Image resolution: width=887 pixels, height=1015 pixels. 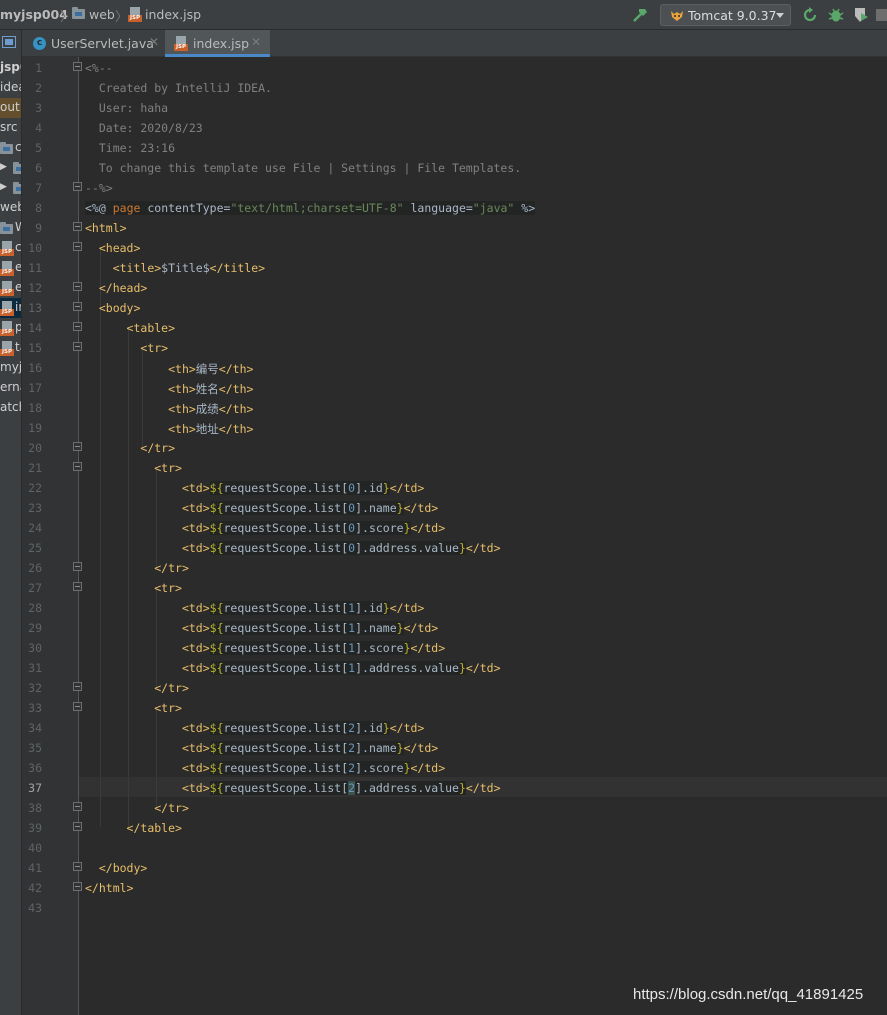 I want to click on tree-item: src, so click(x=10, y=128).